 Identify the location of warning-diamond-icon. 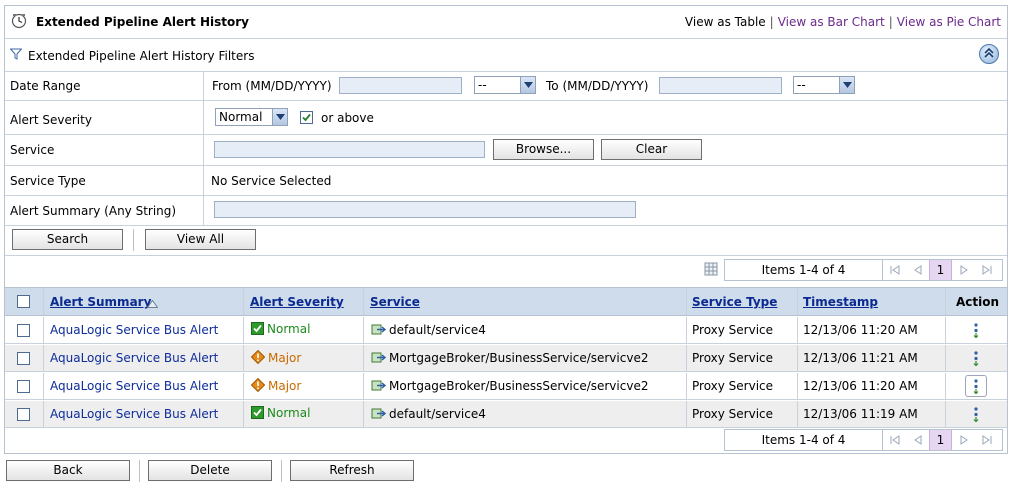
(258, 386).